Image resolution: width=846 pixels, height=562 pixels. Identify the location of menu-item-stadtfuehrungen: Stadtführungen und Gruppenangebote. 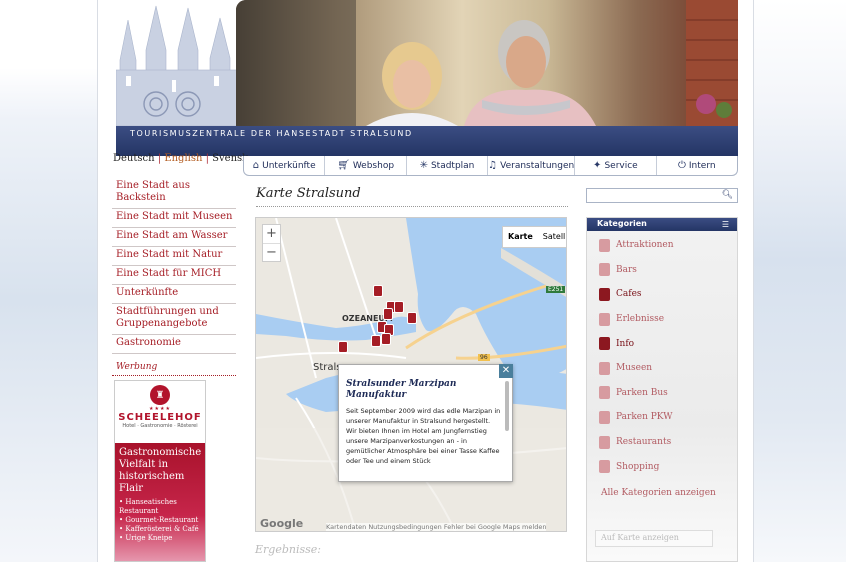
(174, 319).